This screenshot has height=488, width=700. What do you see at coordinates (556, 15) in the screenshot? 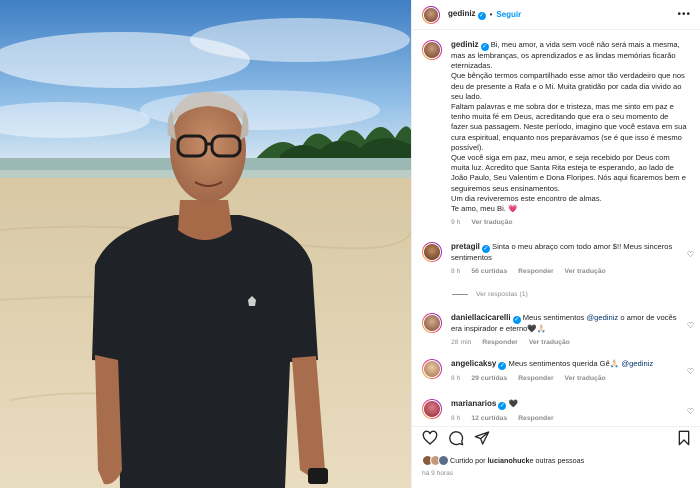
I see `post-header: gediniz ✓ • Seguir •••` at bounding box center [556, 15].